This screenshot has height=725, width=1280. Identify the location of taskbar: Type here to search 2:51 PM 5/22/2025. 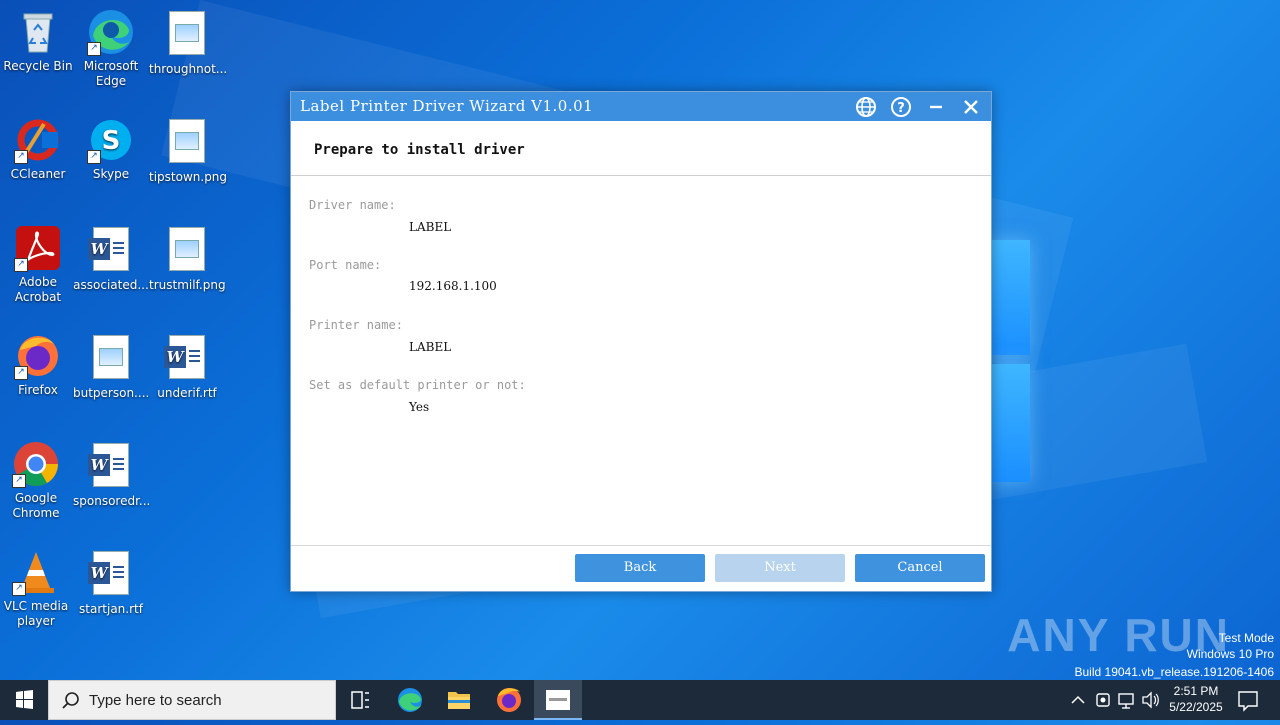
(640, 700).